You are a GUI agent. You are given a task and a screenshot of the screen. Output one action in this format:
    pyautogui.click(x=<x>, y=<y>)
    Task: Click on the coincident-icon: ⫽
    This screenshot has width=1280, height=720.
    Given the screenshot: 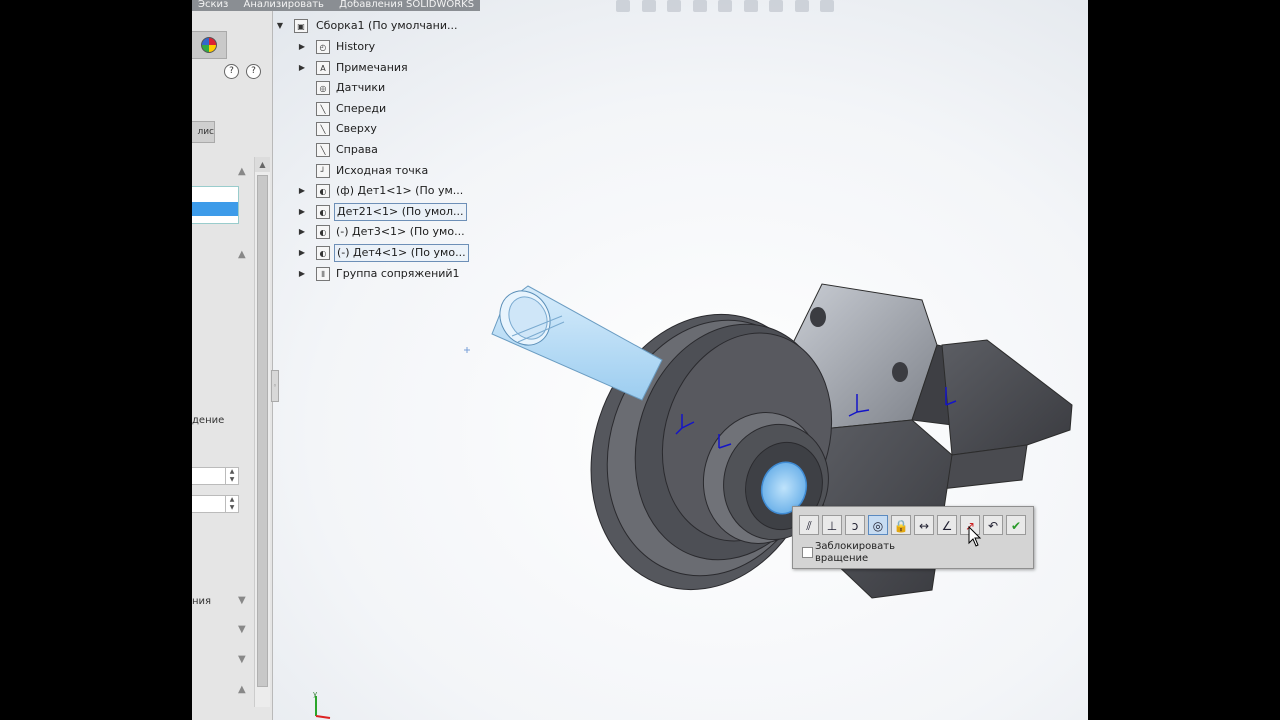 What is the action you would take?
    pyautogui.click(x=809, y=525)
    